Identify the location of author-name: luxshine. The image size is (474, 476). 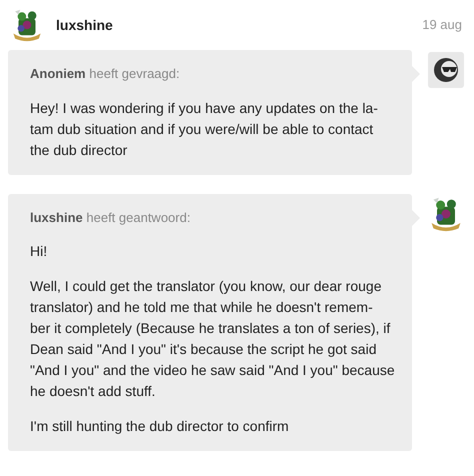
(84, 25).